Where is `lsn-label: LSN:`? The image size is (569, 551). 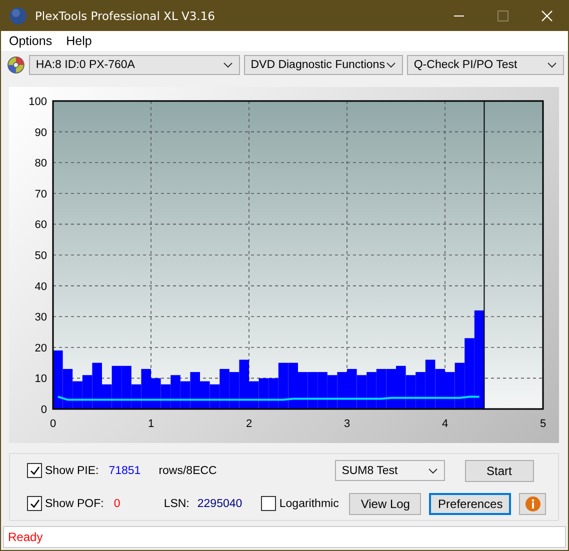 lsn-label: LSN: is located at coordinates (177, 504).